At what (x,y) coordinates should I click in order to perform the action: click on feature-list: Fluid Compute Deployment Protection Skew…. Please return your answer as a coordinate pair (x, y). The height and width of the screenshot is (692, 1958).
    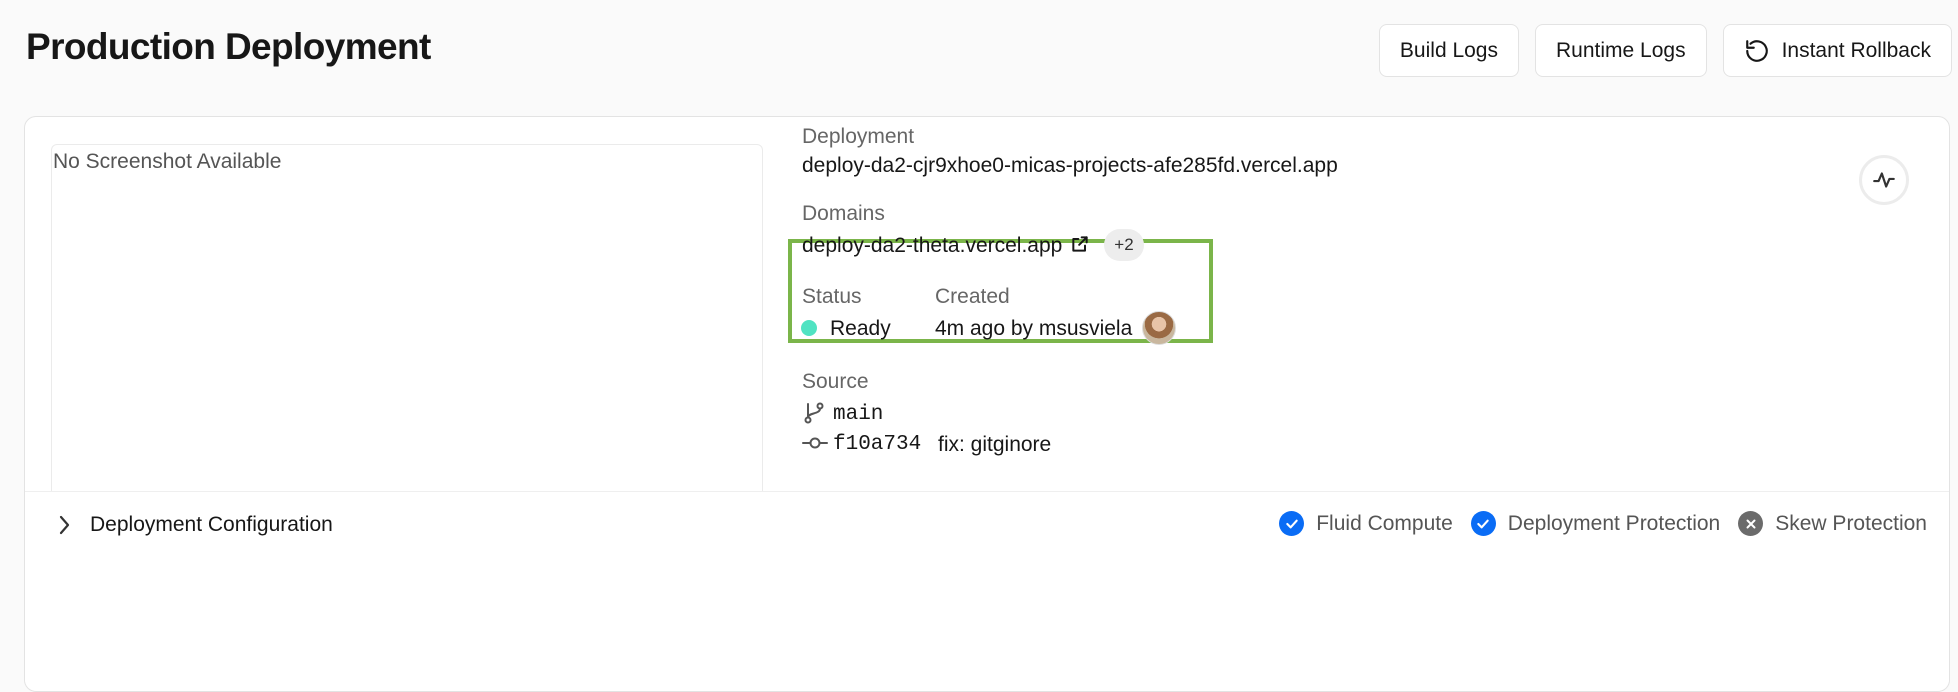
    Looking at the image, I should click on (1603, 523).